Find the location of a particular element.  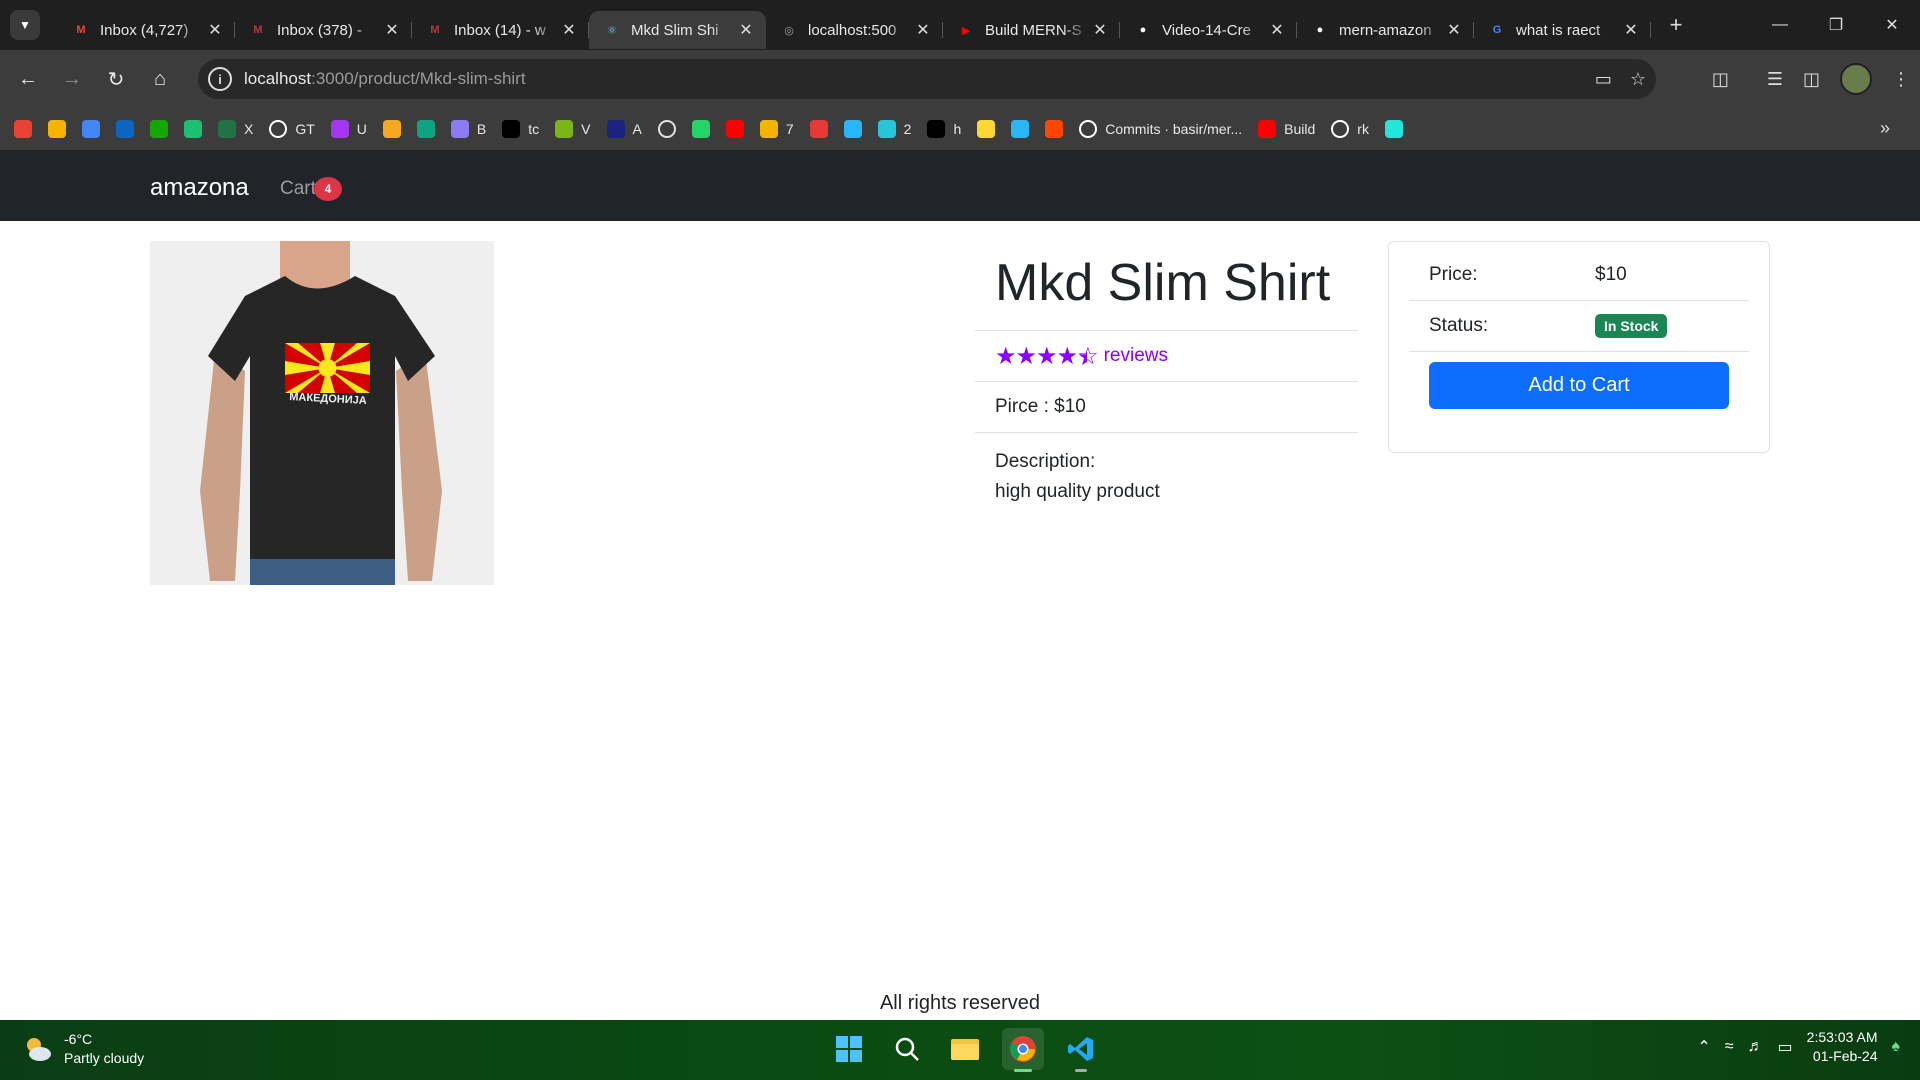

brand-link: amazona is located at coordinates (199, 188).